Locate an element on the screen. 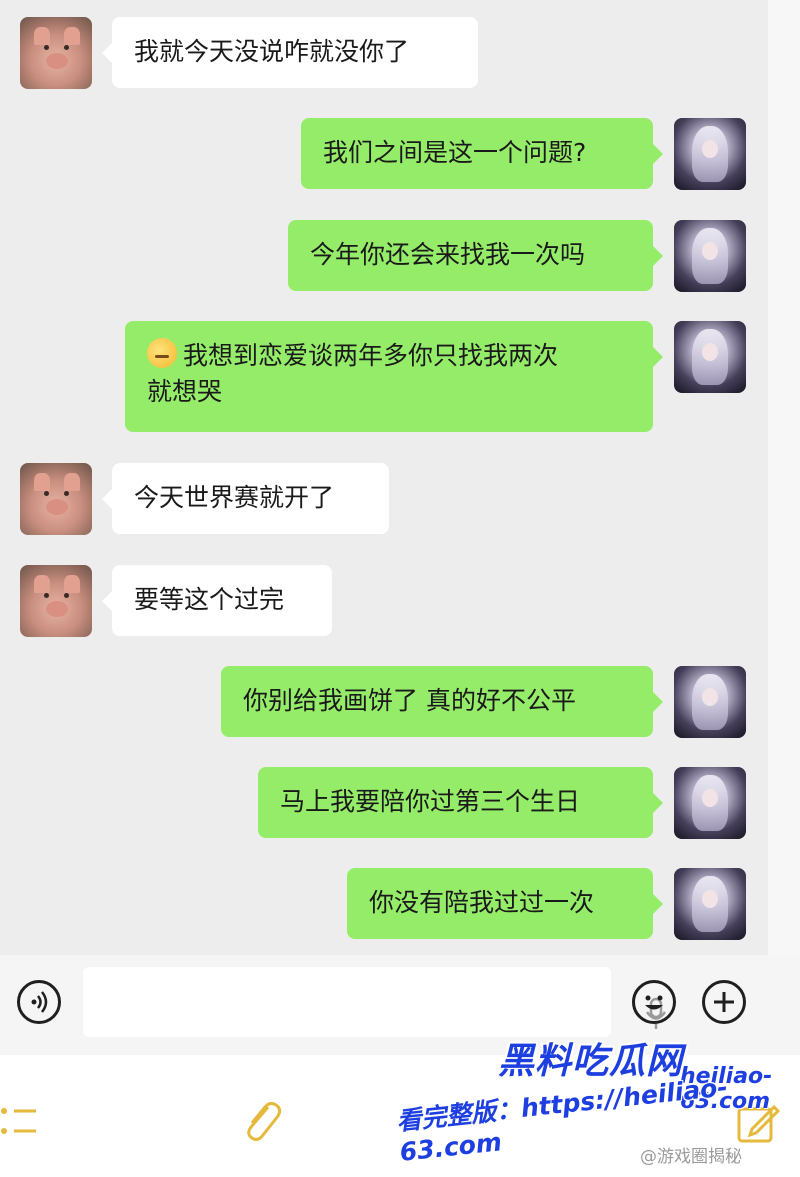 Image resolution: width=800 pixels, height=1177 pixels. message-bubble-incoming: 要等这个过完 is located at coordinates (217, 600).